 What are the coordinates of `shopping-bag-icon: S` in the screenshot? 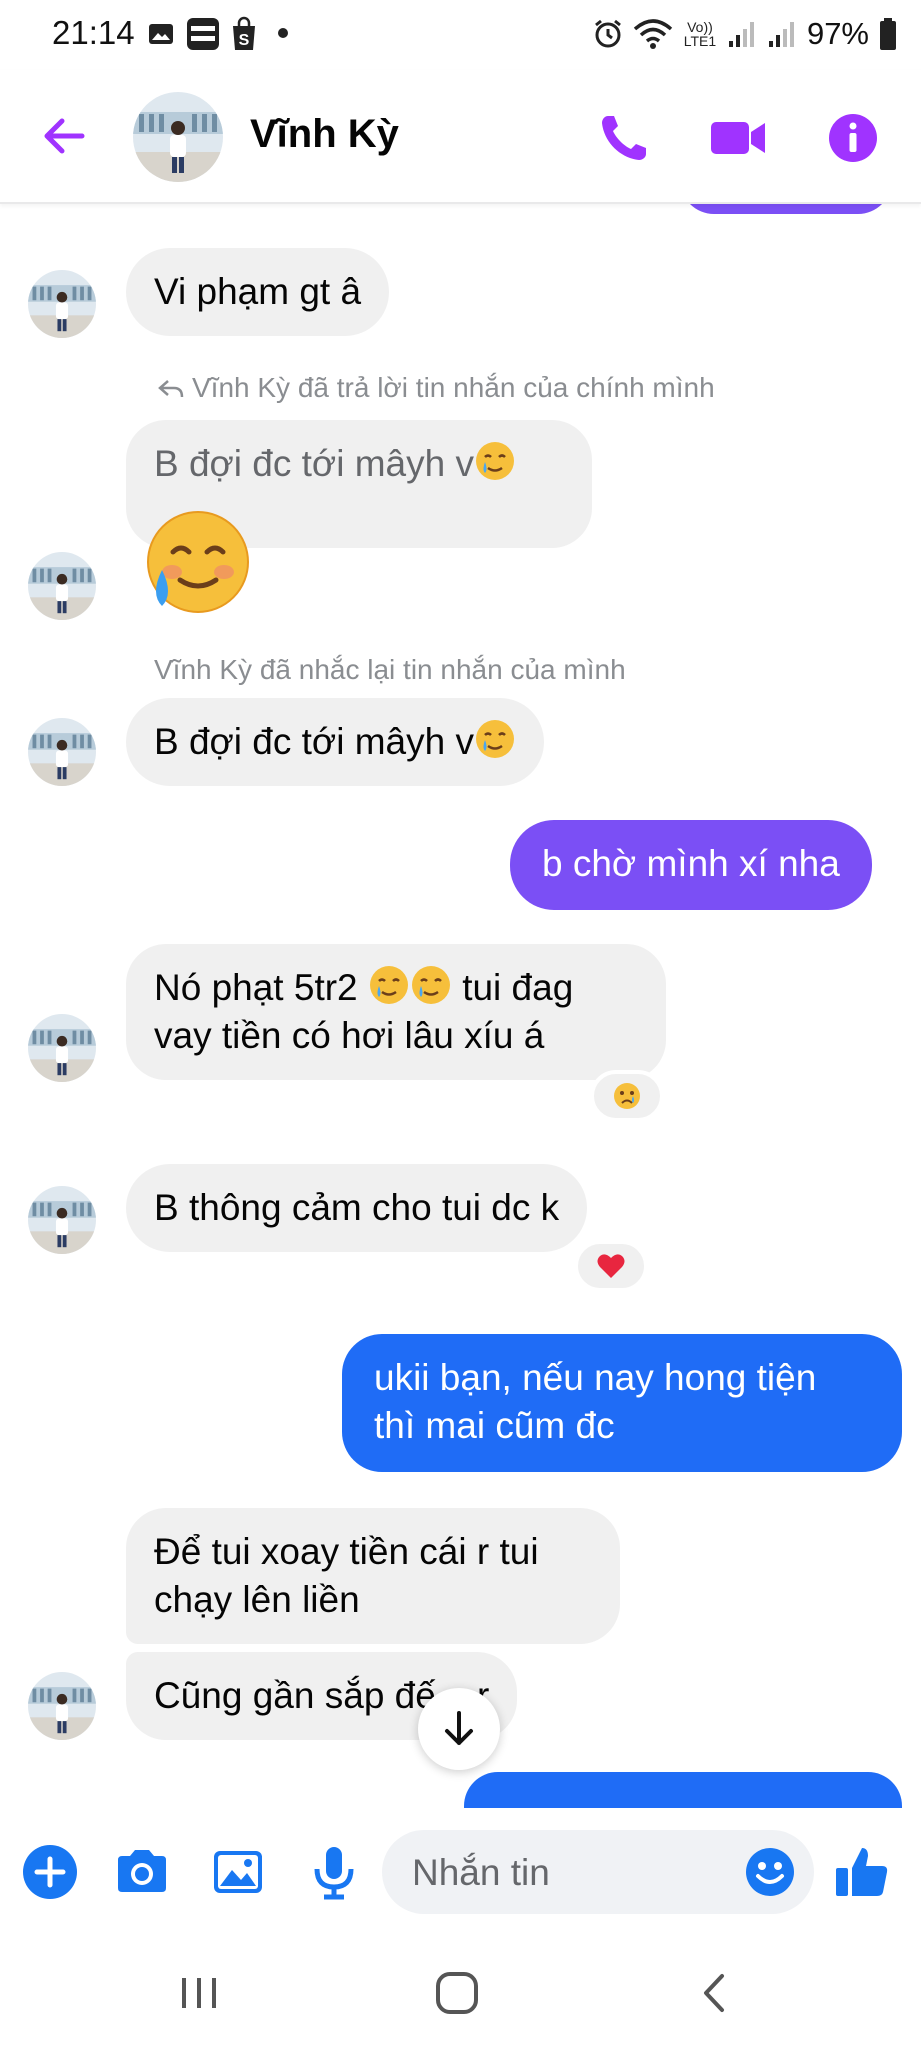 It's located at (244, 33).